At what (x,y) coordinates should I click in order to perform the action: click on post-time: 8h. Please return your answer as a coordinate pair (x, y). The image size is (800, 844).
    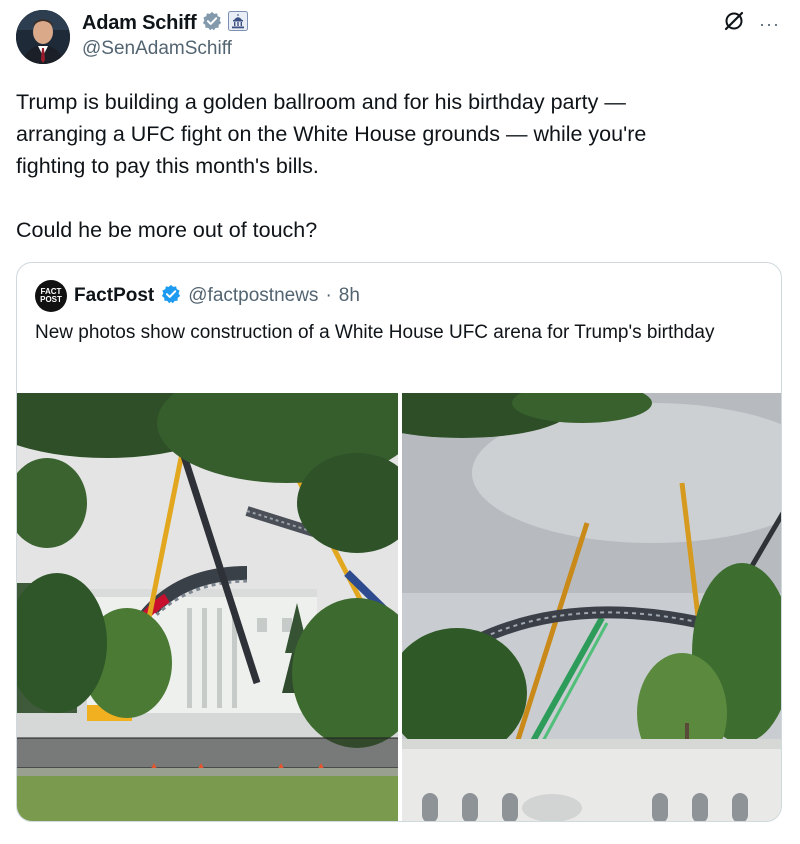
    Looking at the image, I should click on (349, 296).